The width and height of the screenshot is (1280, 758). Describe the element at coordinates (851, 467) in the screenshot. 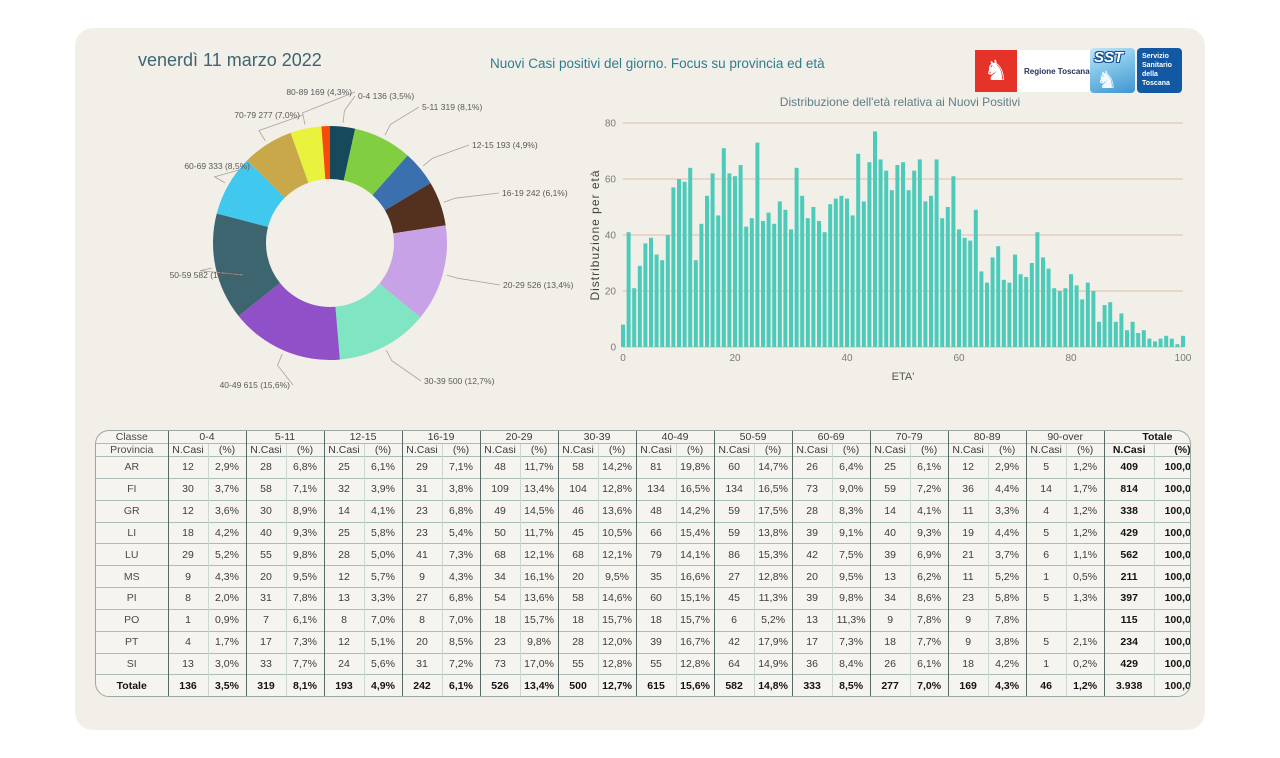

I see `cell: 6,4%` at that location.